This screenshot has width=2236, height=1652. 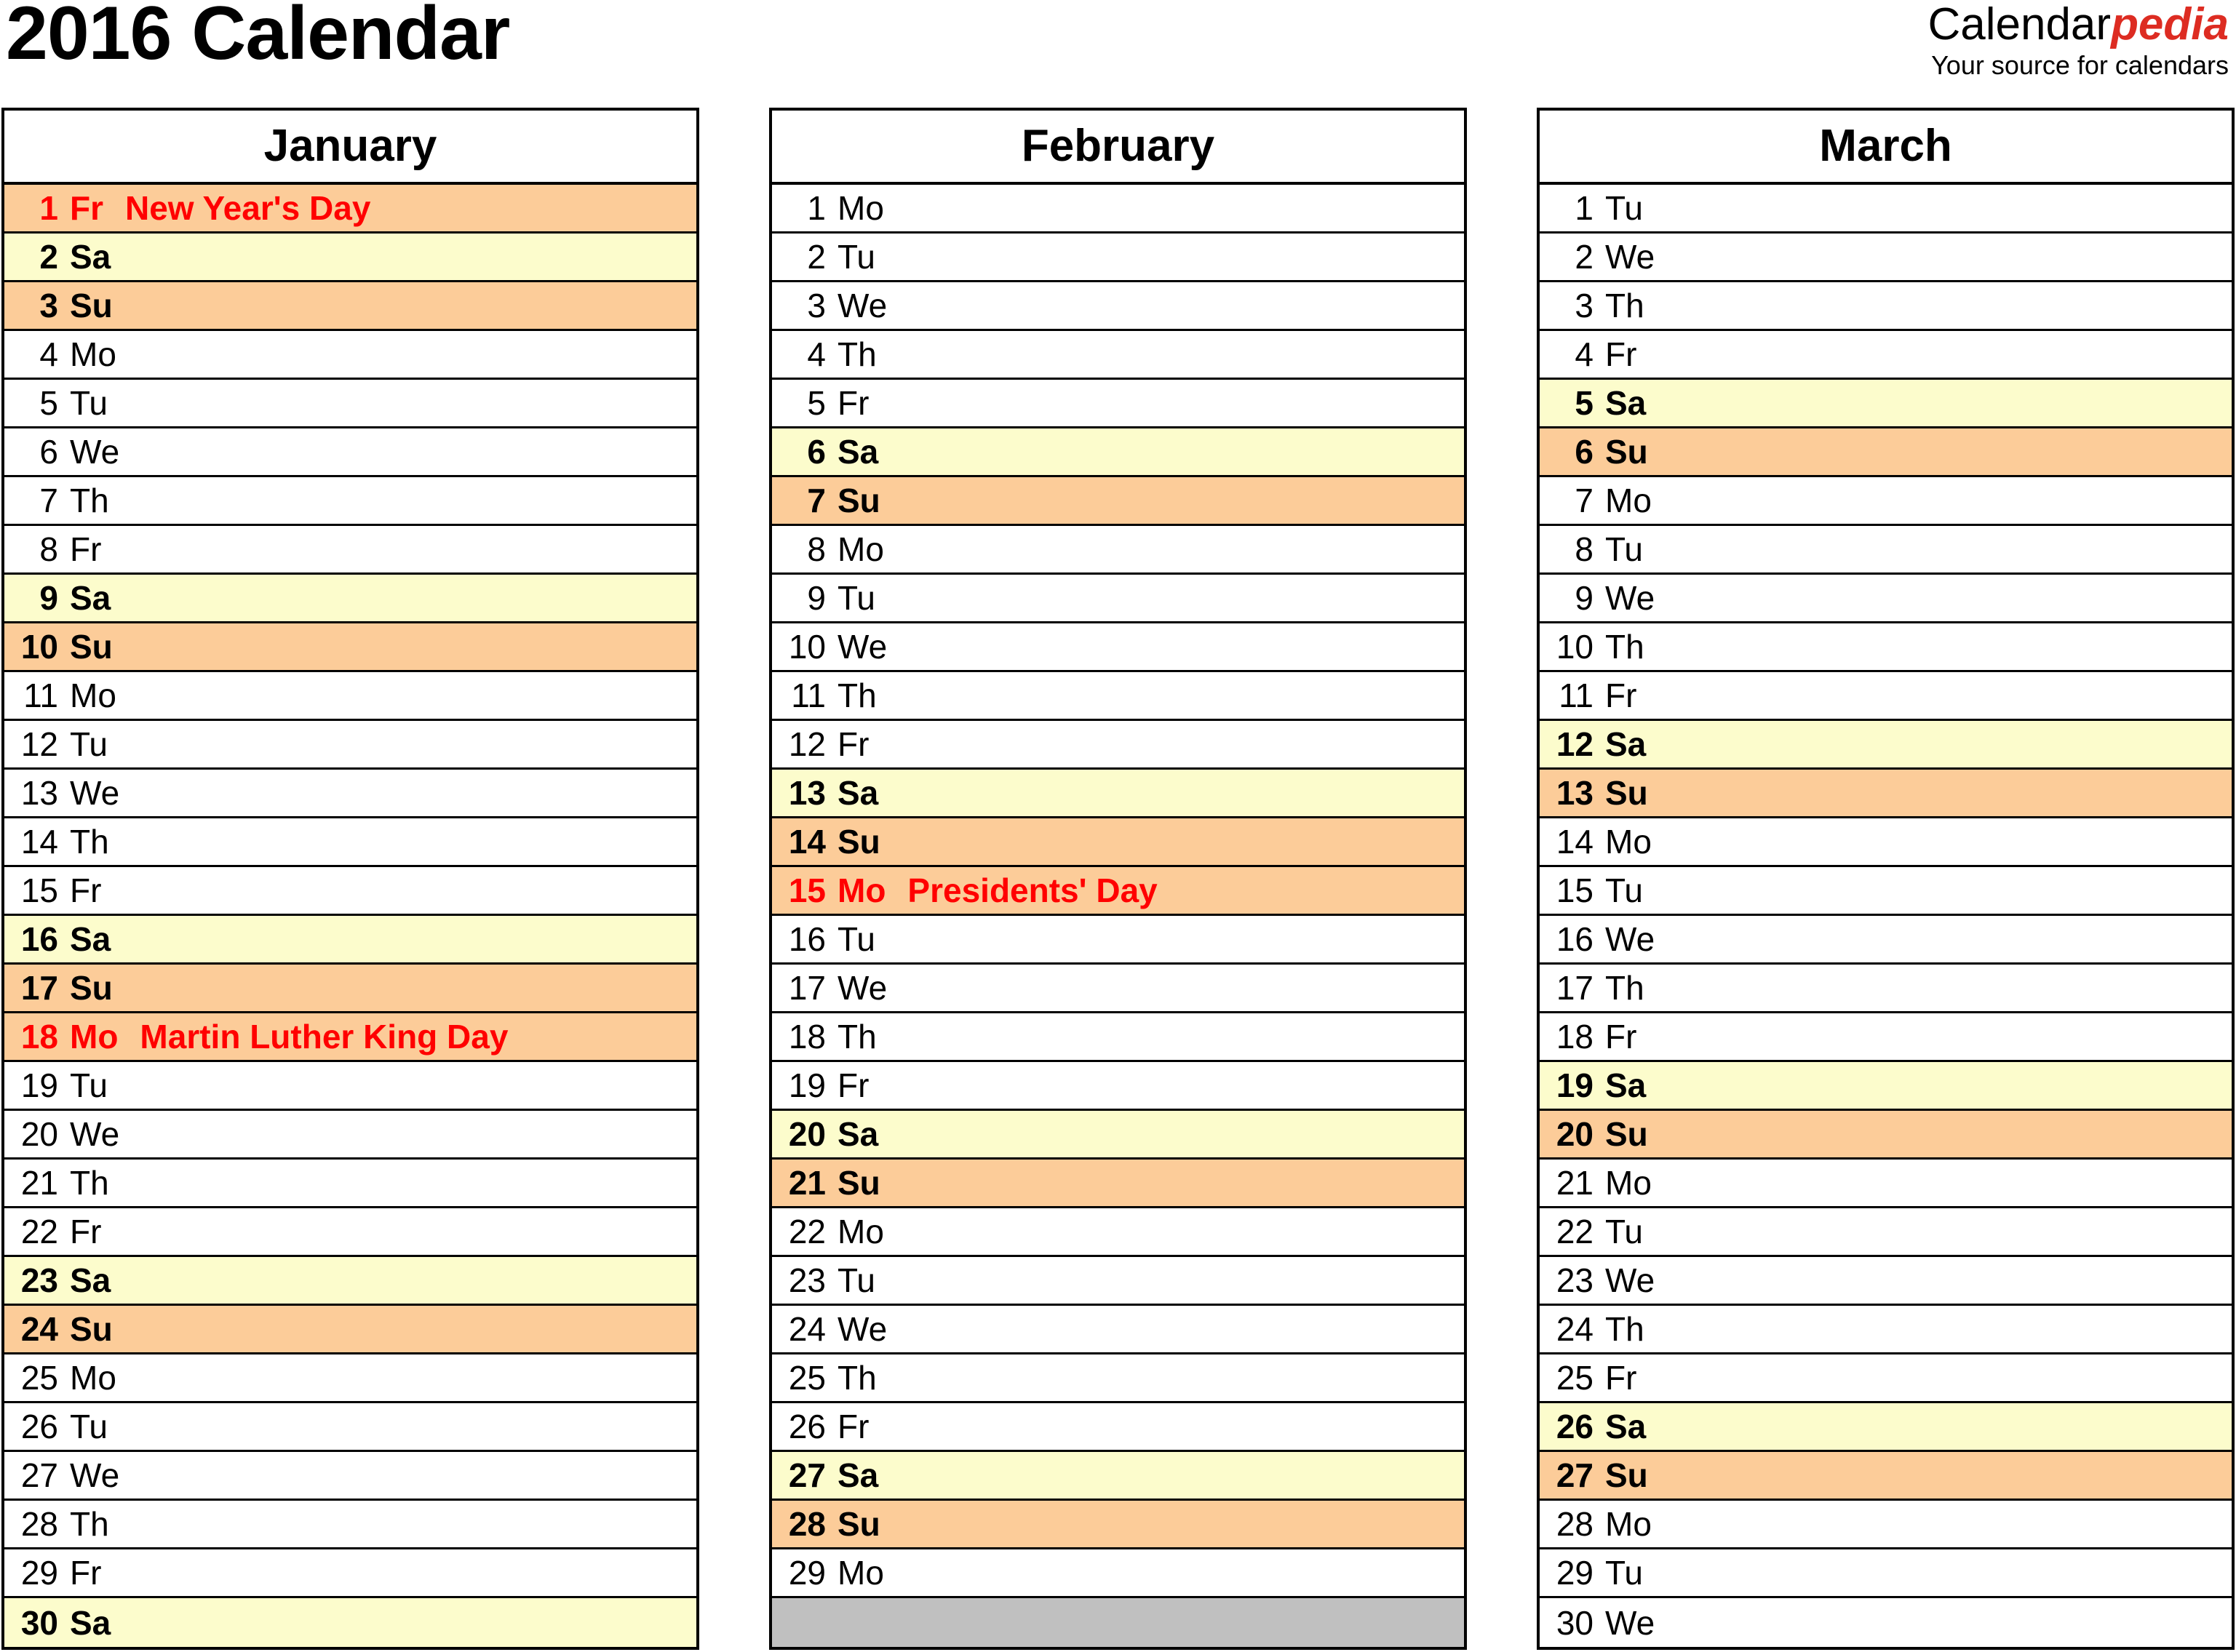 I want to click on day-row: 8 Fr, so click(x=350, y=550).